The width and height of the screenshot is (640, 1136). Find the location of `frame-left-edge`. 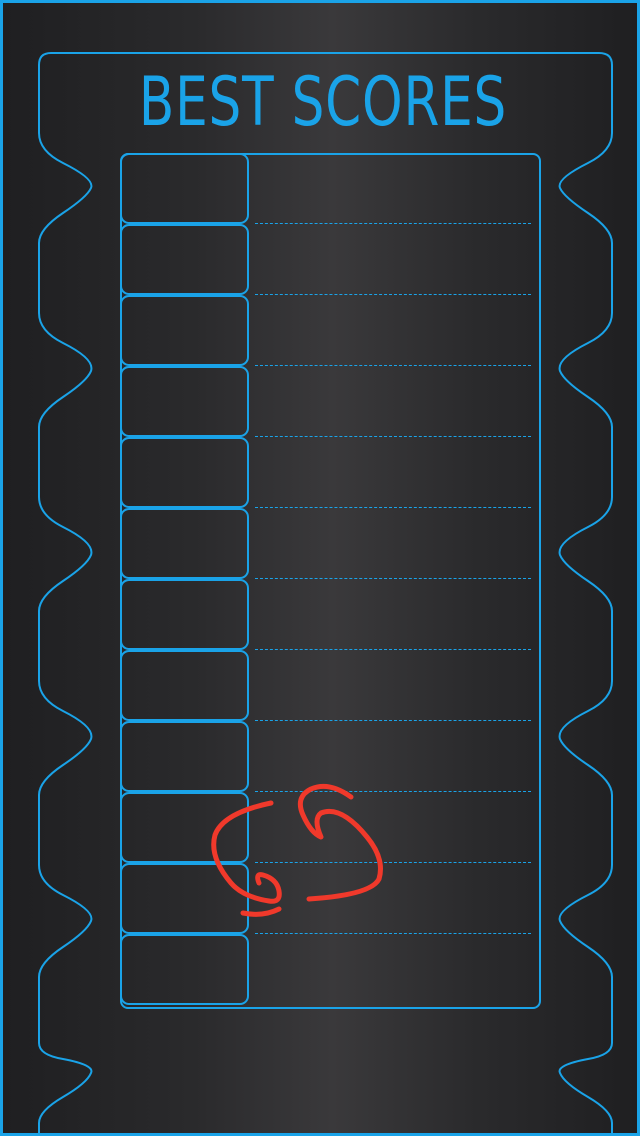

frame-left-edge is located at coordinates (65, 632).